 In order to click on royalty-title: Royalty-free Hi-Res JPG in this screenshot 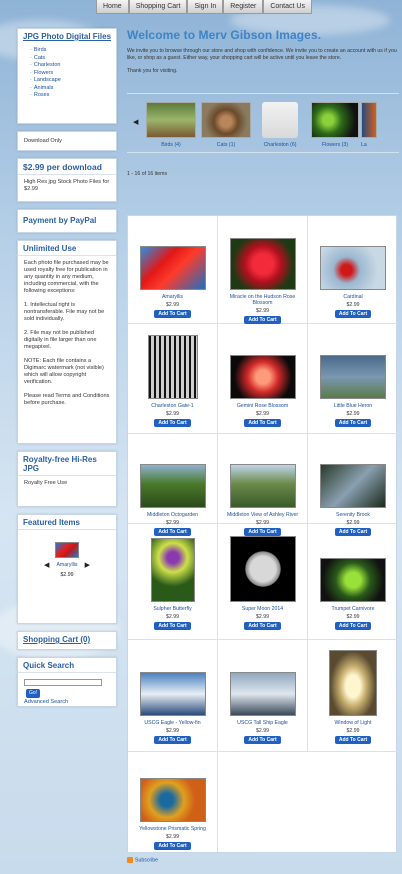, I will do `click(67, 464)`.